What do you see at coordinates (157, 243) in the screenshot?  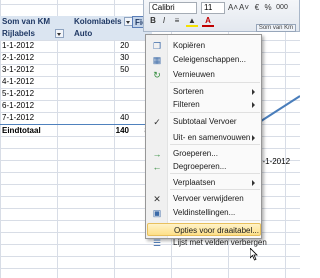 I see `field-list-icon: ☰` at bounding box center [157, 243].